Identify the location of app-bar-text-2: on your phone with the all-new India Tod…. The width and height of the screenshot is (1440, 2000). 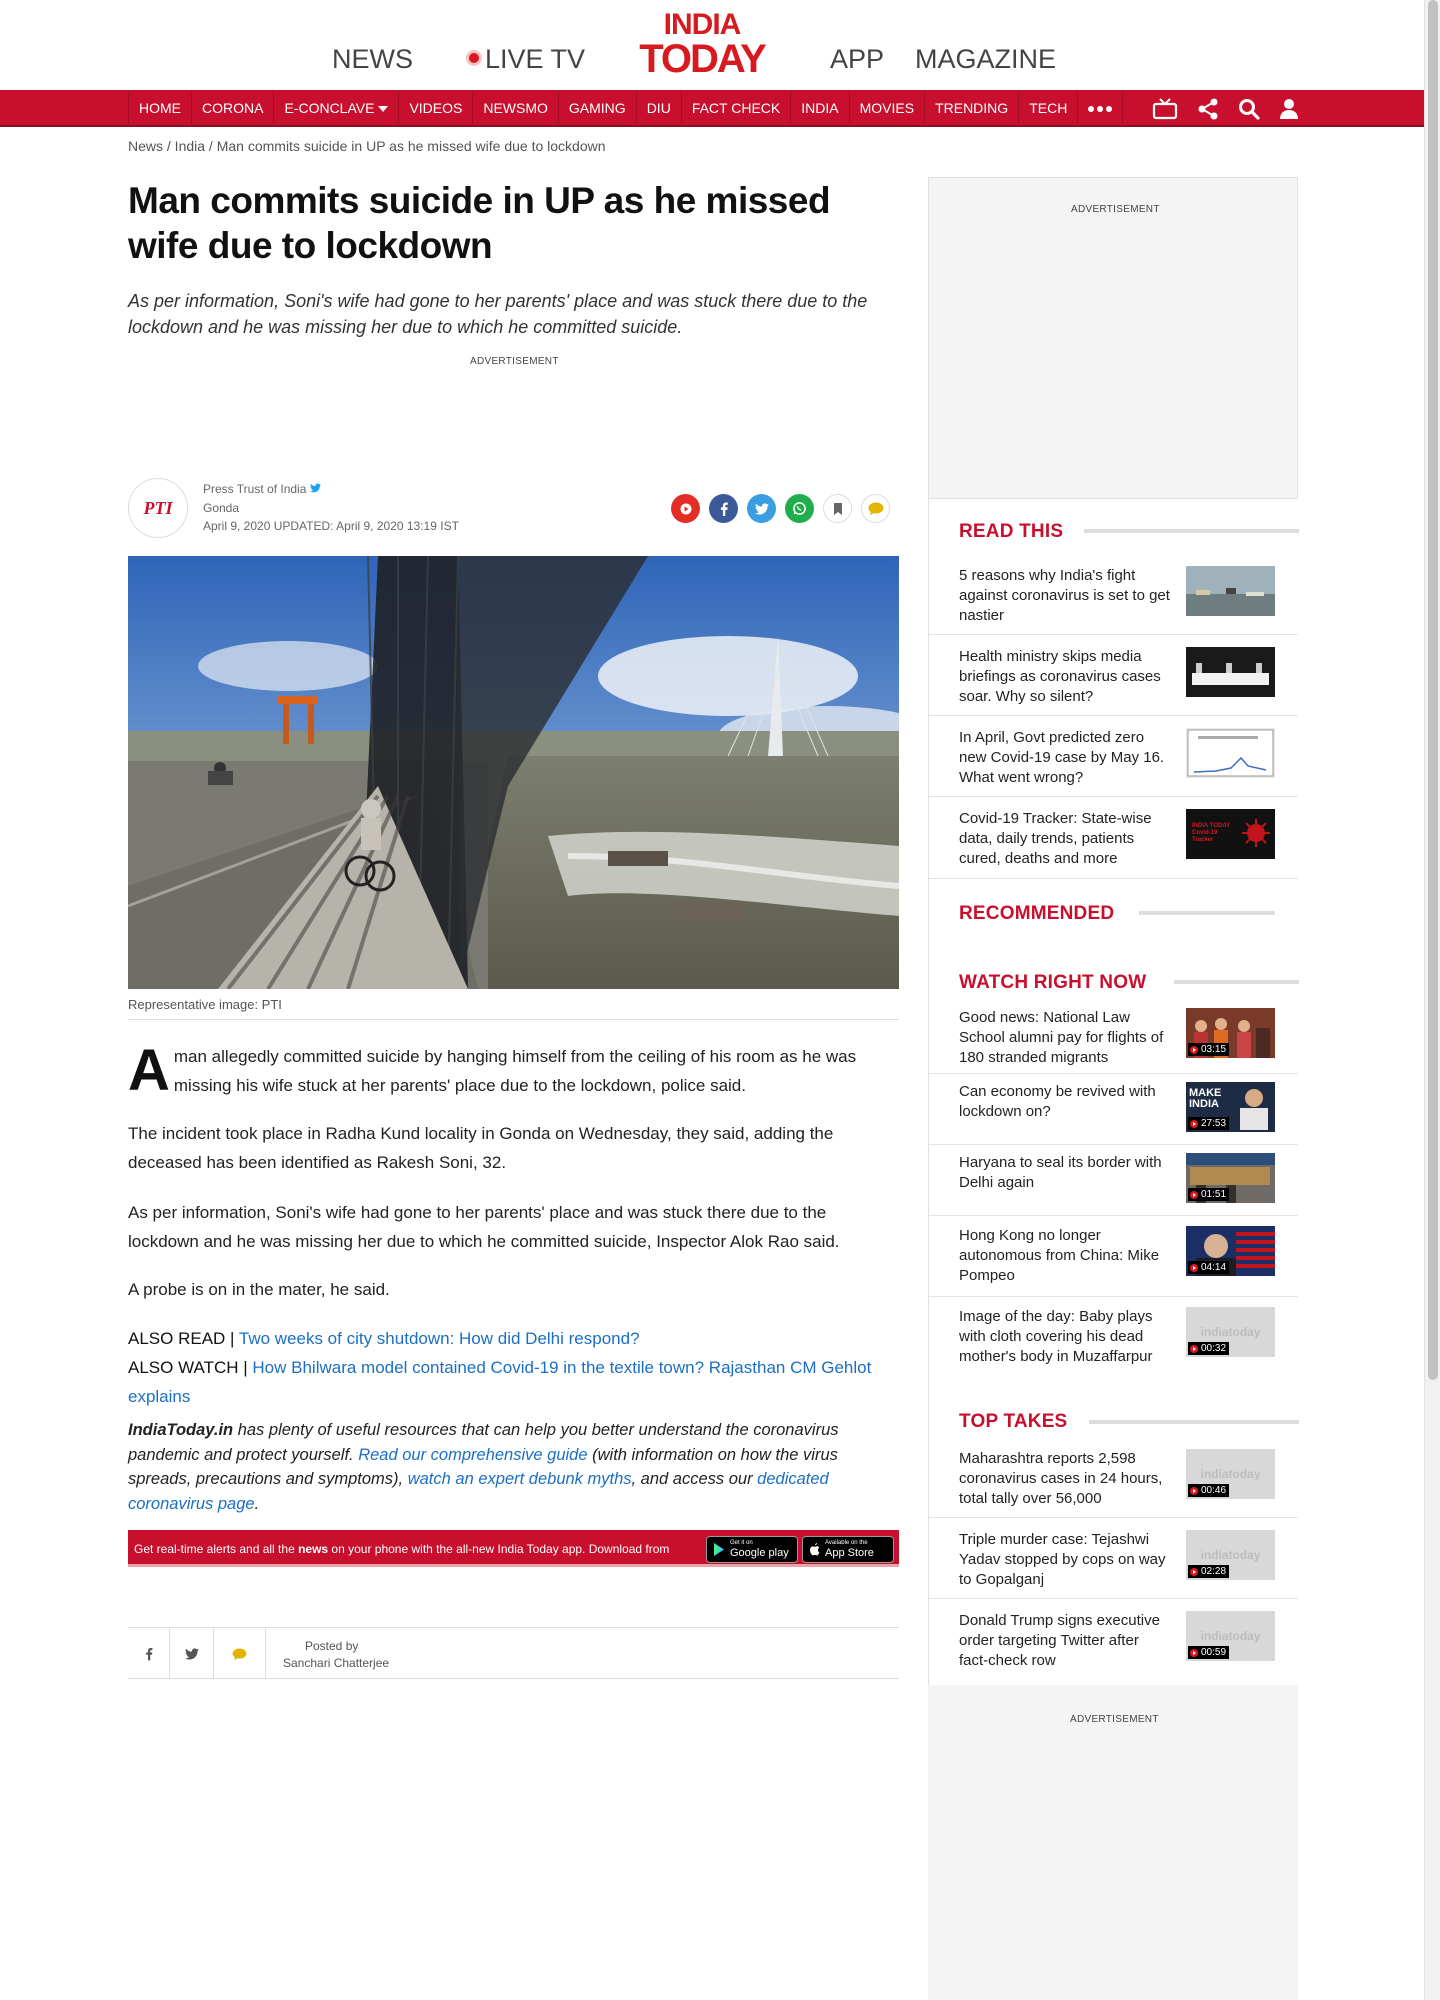
(499, 1549).